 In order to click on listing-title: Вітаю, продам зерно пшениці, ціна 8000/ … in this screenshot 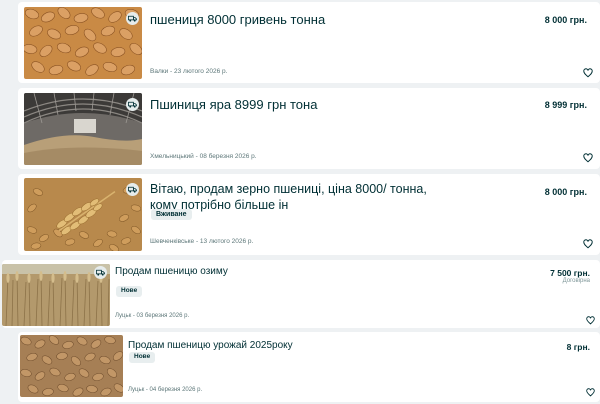, I will do `click(300, 197)`.